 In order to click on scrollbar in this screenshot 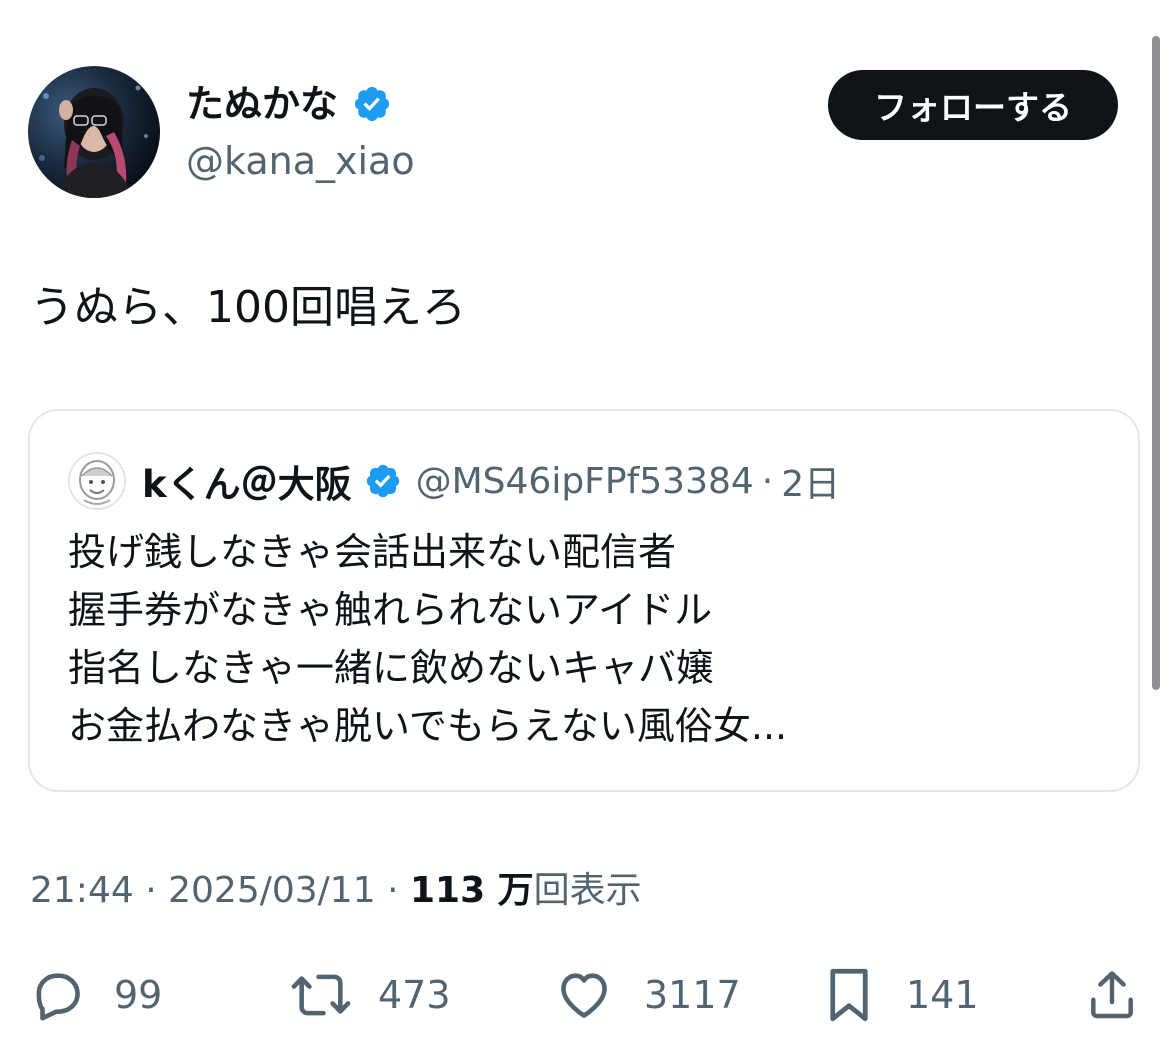, I will do `click(1156, 363)`.